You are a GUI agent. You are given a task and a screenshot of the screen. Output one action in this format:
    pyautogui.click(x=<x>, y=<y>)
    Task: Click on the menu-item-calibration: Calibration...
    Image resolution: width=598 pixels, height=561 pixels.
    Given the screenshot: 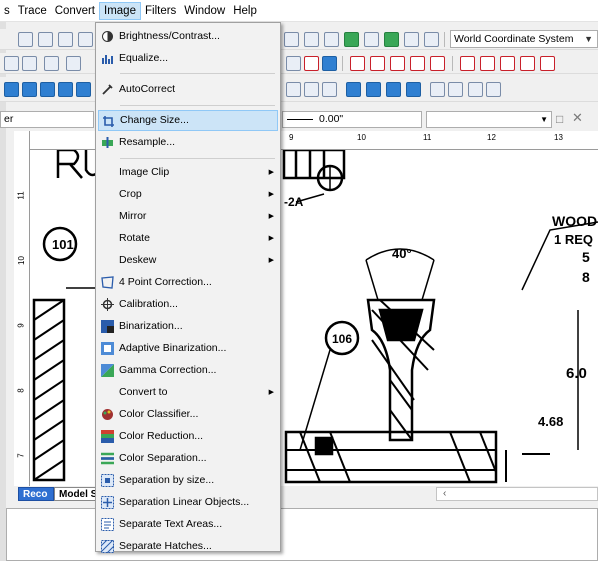 What is the action you would take?
    pyautogui.click(x=188, y=304)
    